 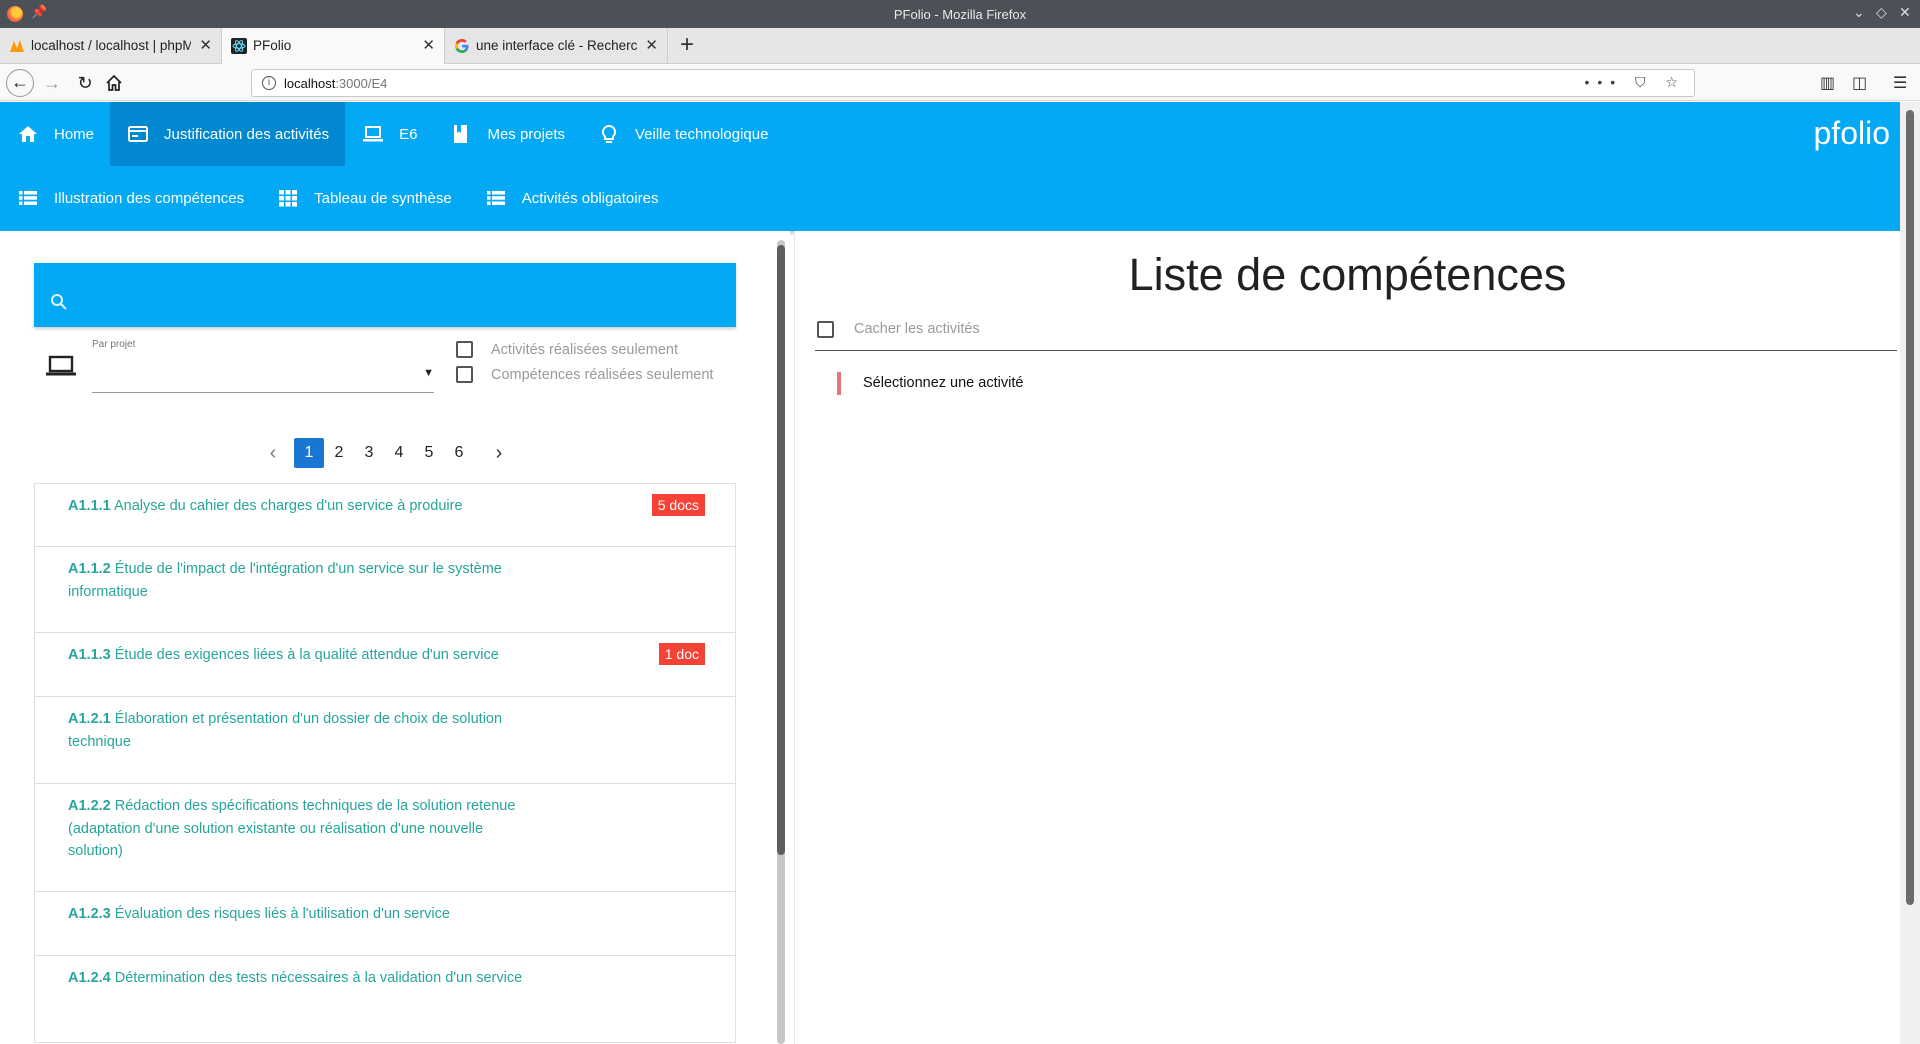 I want to click on tab-pfolio: PFolio ✕, so click(x=333, y=46).